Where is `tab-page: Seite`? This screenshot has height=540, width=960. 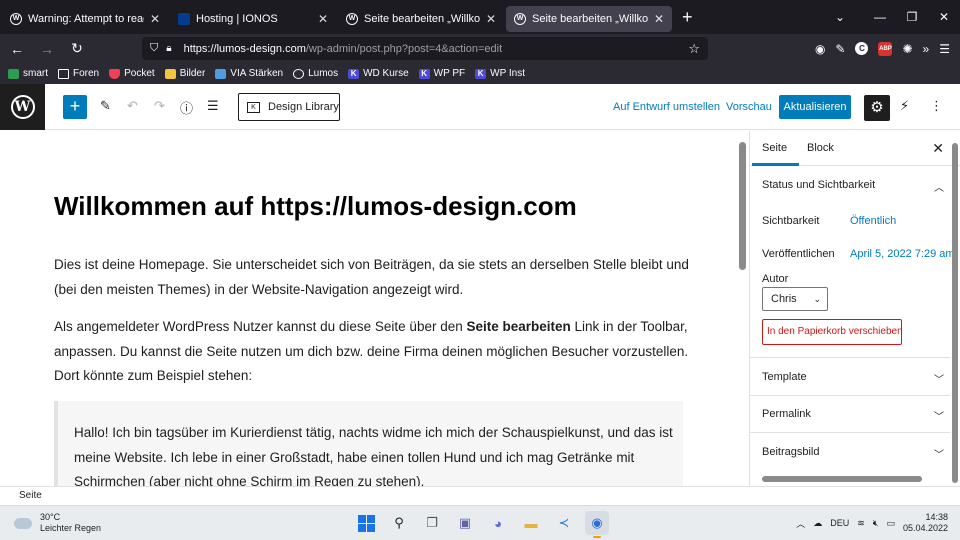 tab-page: Seite is located at coordinates (775, 154).